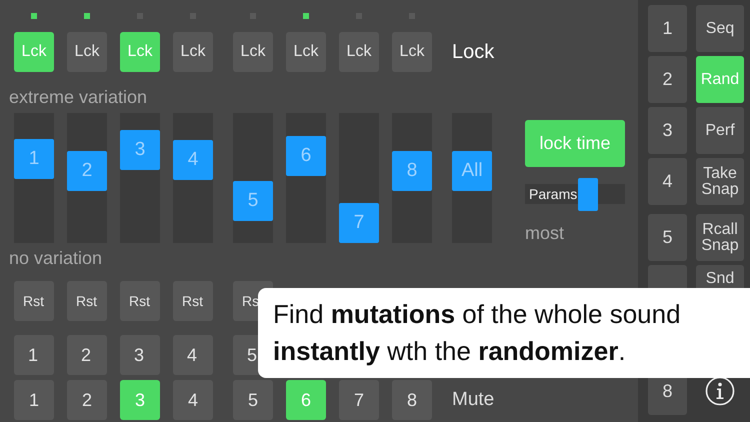  What do you see at coordinates (553, 194) in the screenshot?
I see `params-label: Params` at bounding box center [553, 194].